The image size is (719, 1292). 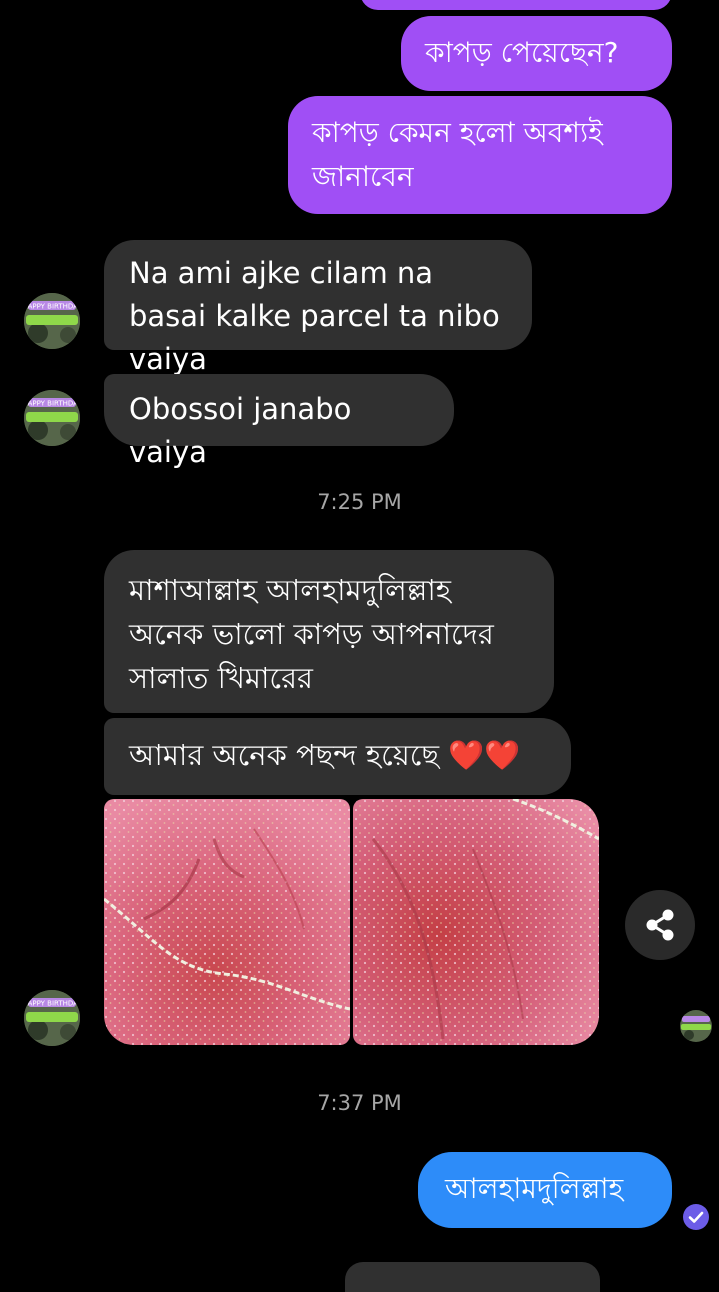 I want to click on message-timestamp: 7:25 PM, so click(x=359, y=502).